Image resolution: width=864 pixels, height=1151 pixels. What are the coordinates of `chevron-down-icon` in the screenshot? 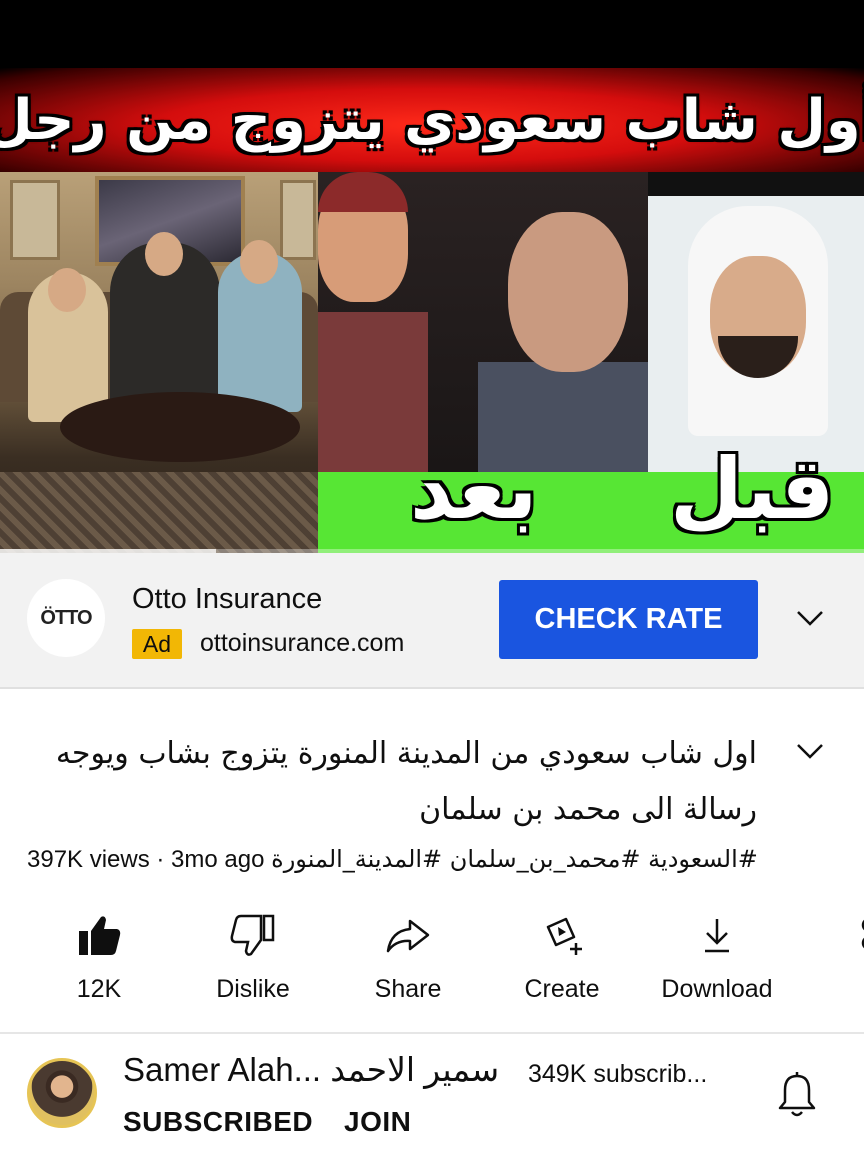 It's located at (810, 618).